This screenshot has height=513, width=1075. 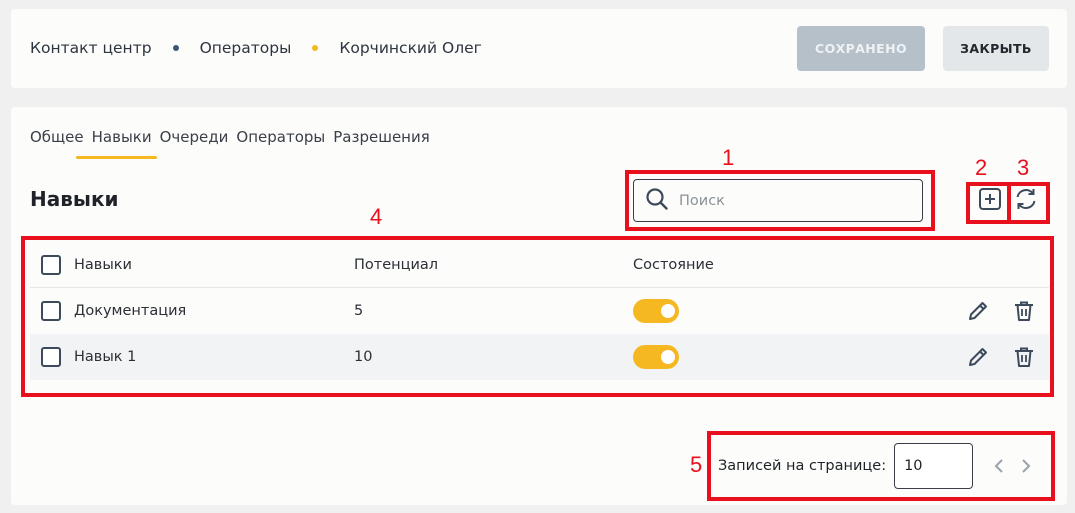 I want to click on saved-button: СОХРАНЕНО, so click(x=861, y=48).